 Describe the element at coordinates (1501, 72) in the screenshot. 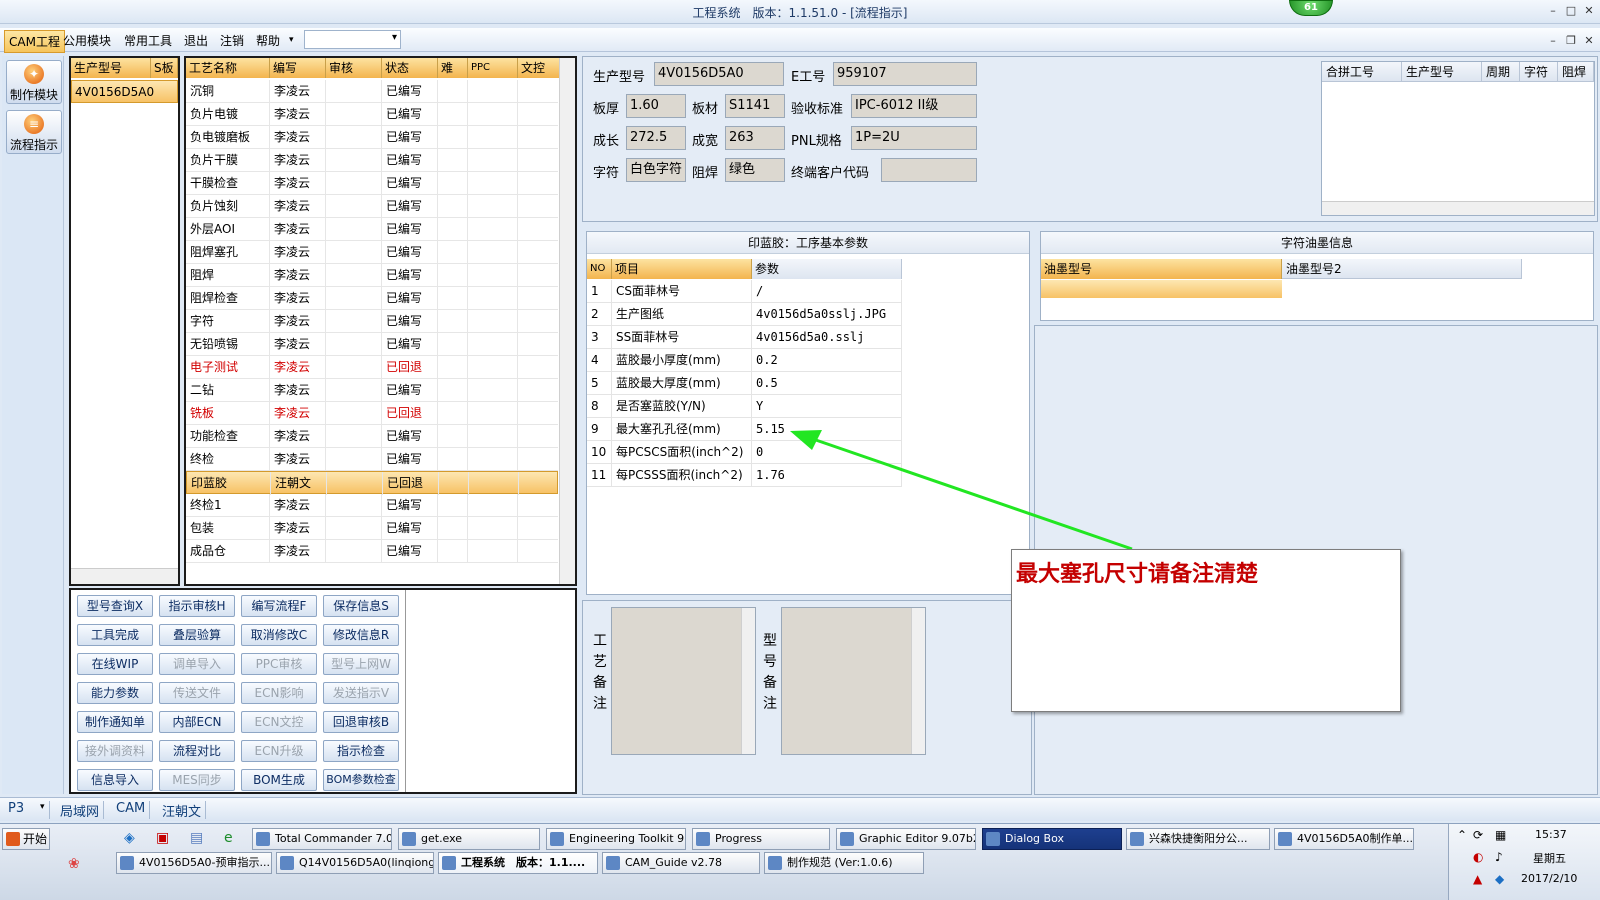

I see `col-combo-cycle: 周期` at that location.